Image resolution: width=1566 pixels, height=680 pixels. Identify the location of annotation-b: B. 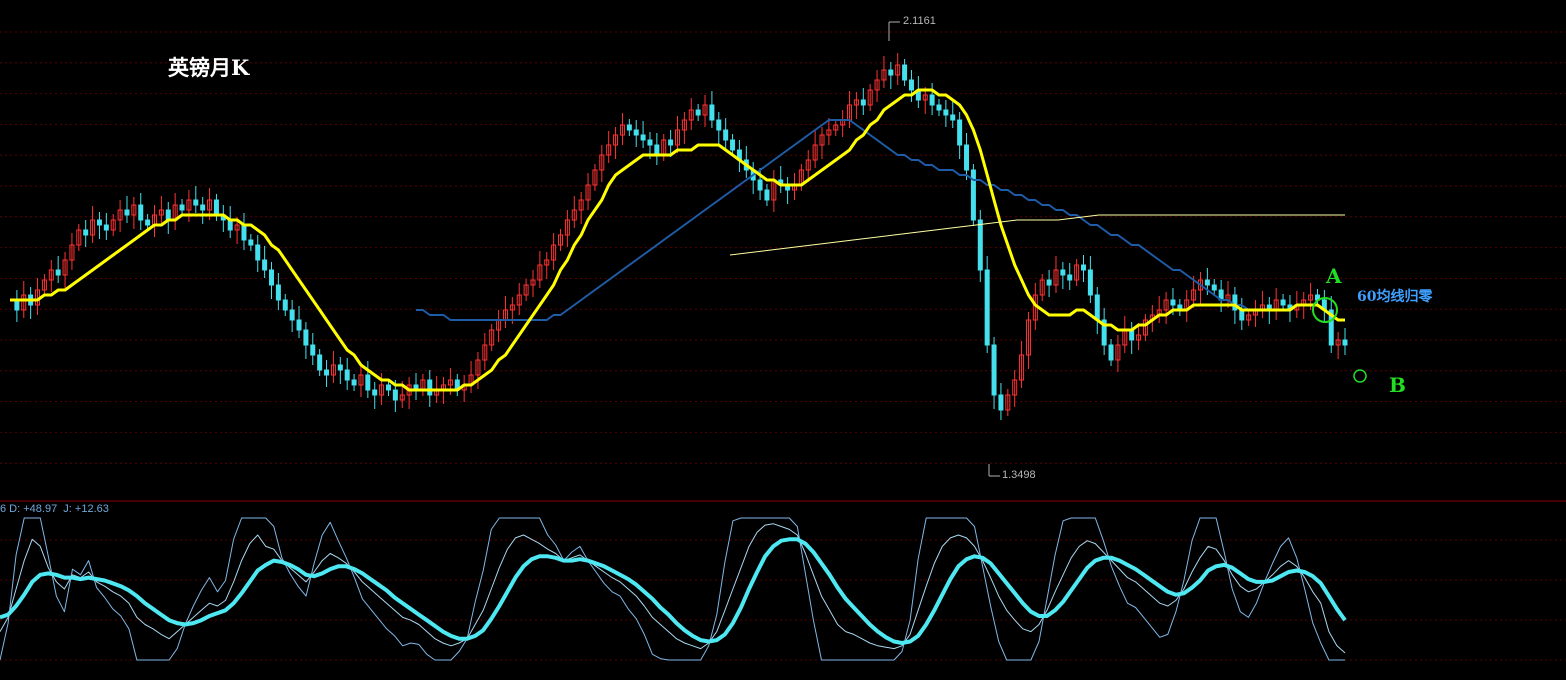
(1397, 385).